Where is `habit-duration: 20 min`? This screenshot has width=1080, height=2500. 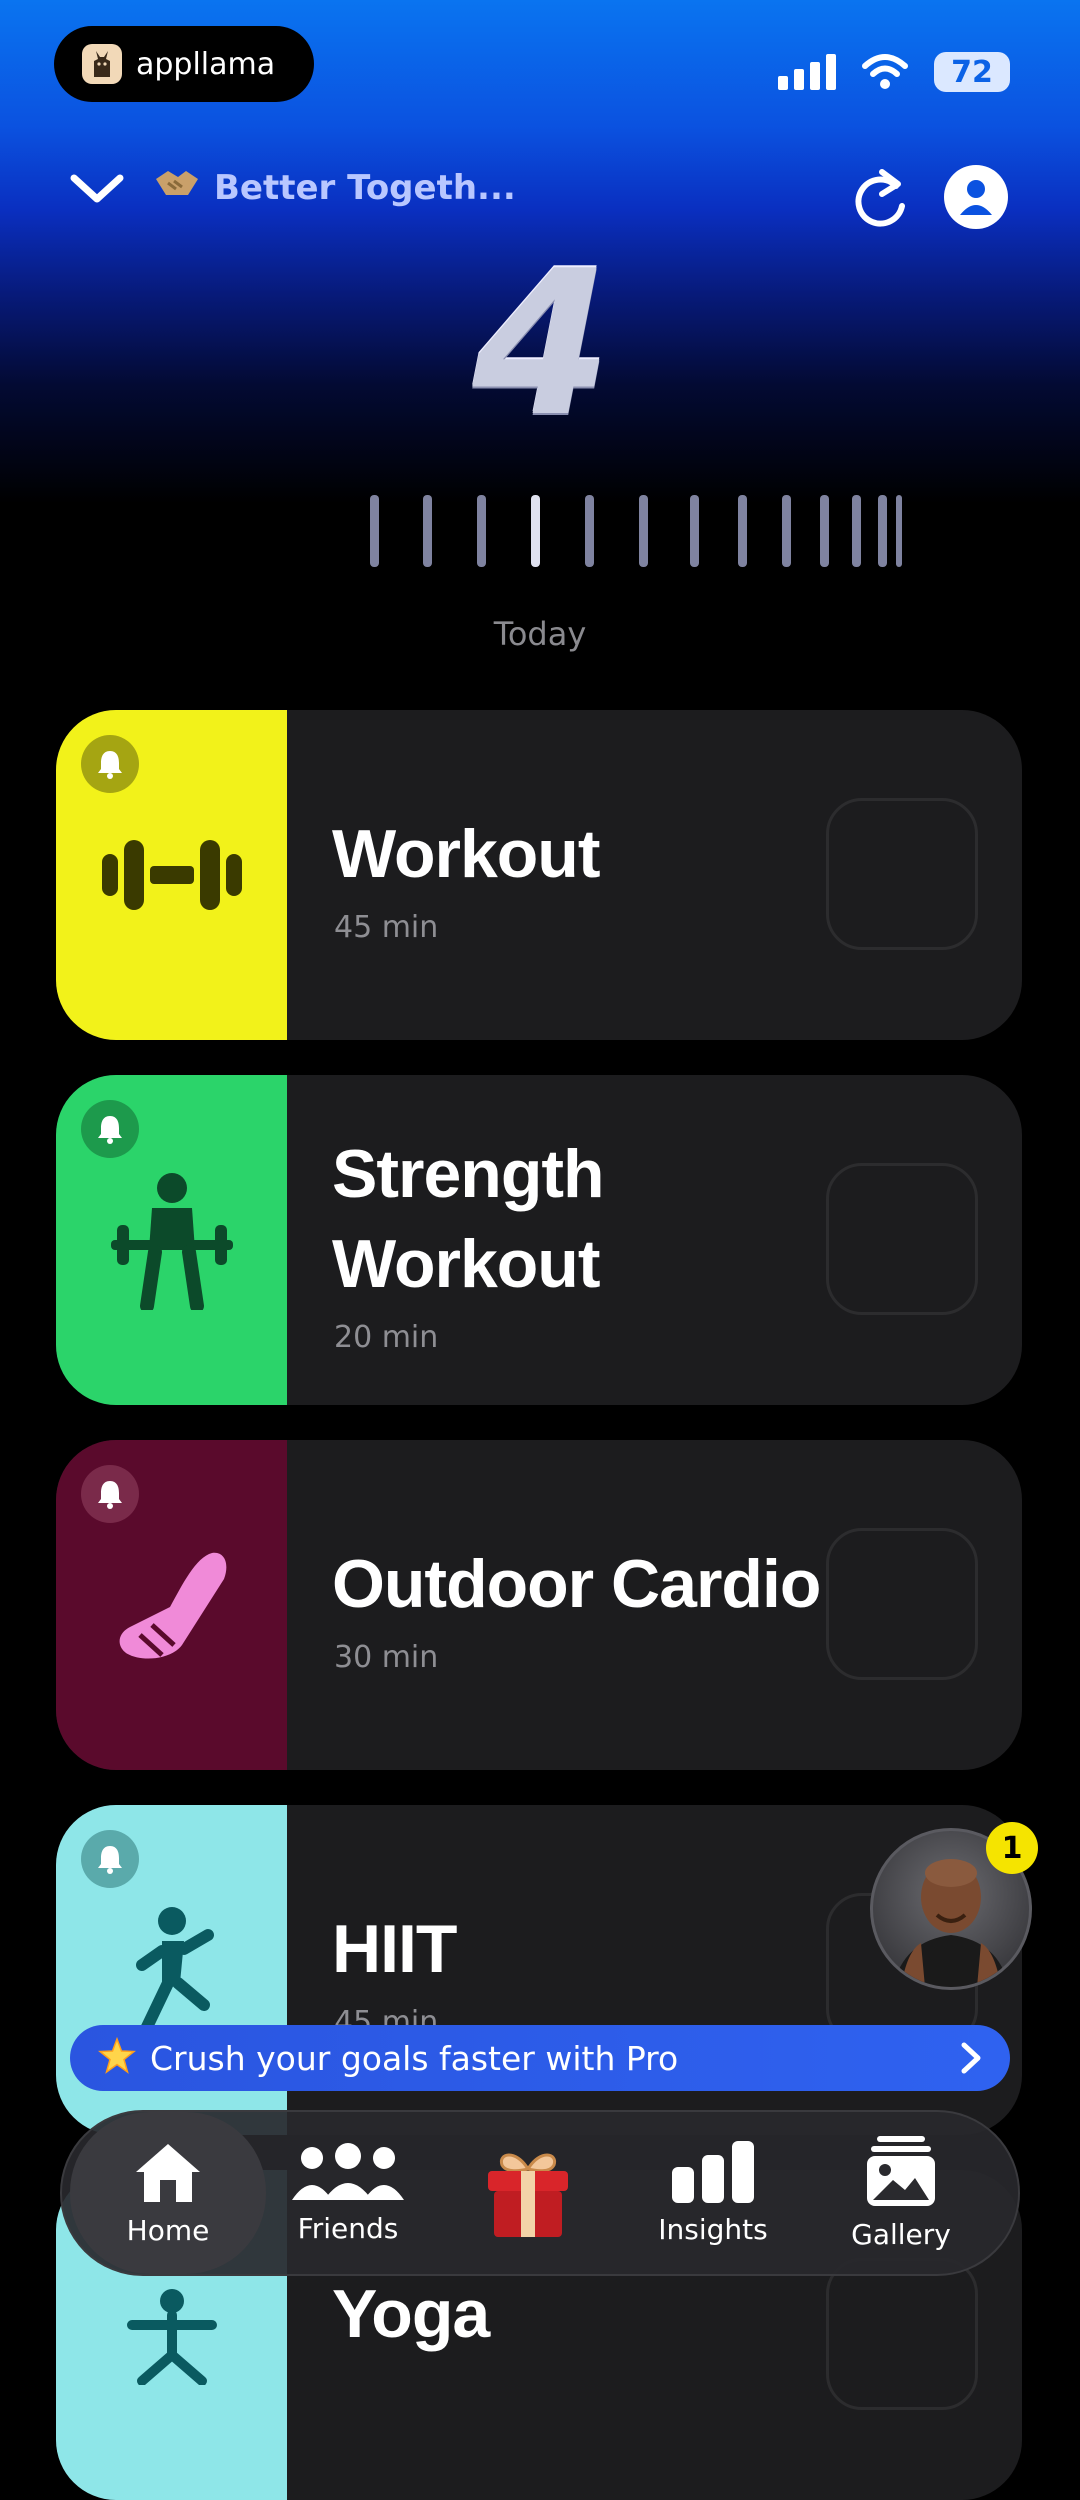
habit-duration: 20 min is located at coordinates (386, 1337).